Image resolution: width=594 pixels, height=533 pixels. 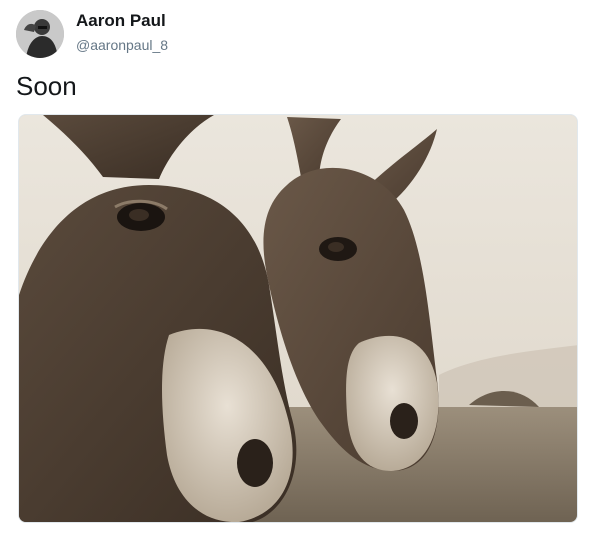 I want to click on author-info: Aaron Paul @aaronpaul_8, so click(x=122, y=32).